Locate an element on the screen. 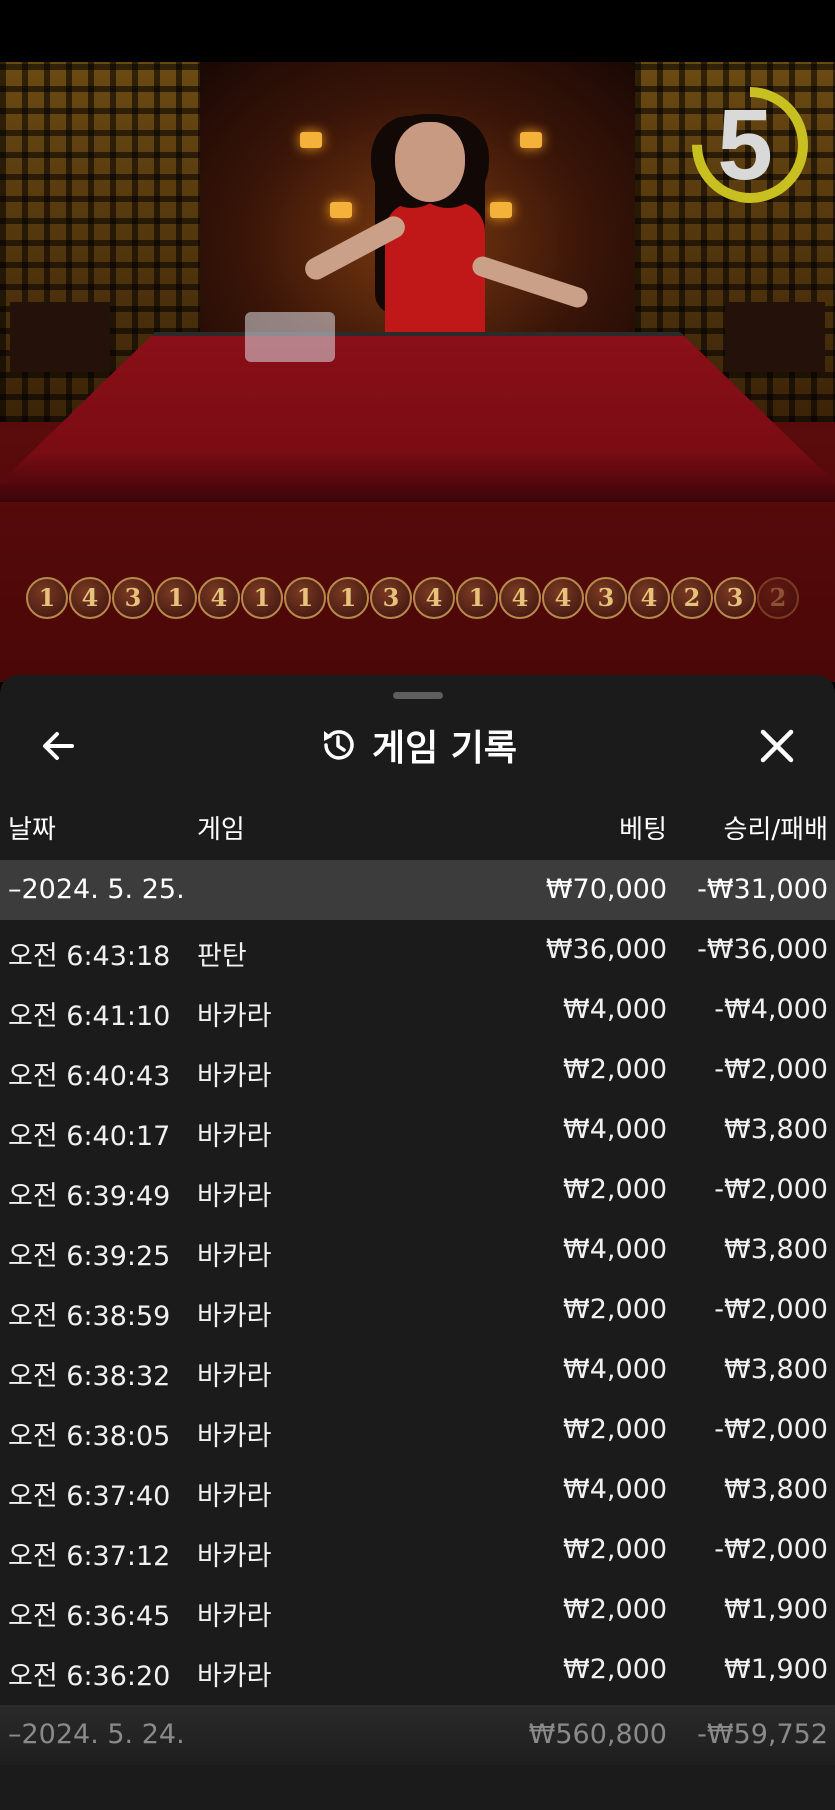 This screenshot has width=835, height=1810. timer-value: 5 is located at coordinates (745, 145).